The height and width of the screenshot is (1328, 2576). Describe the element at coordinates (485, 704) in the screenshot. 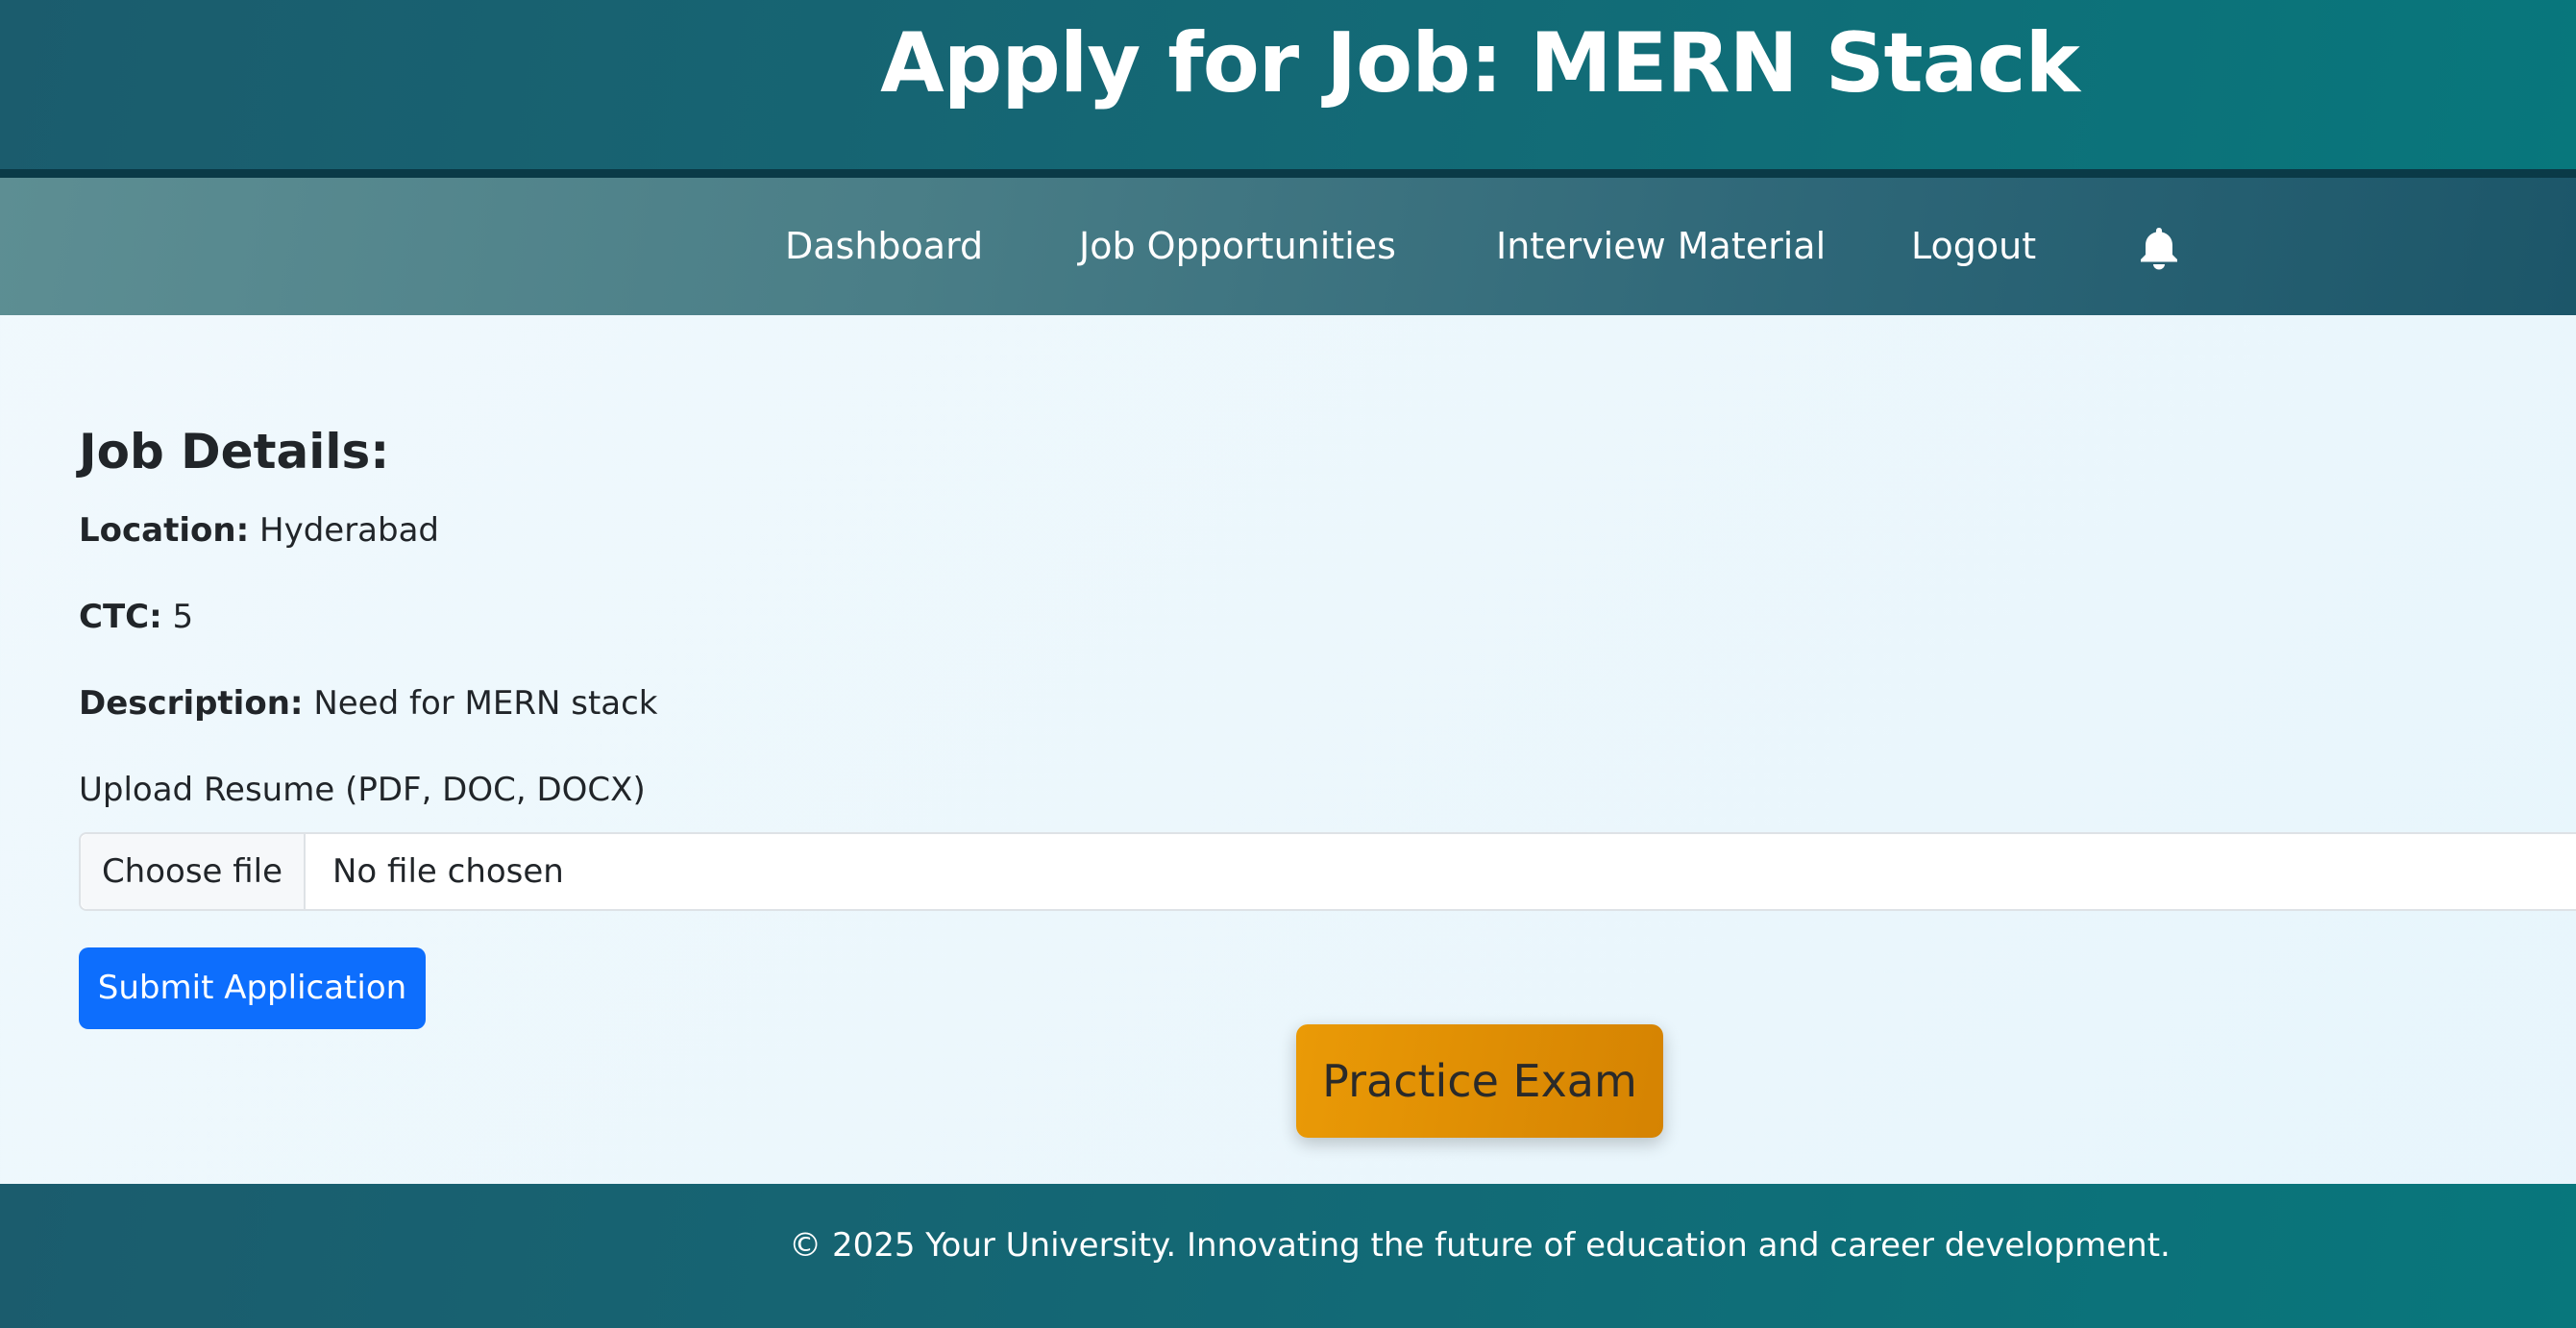

I see `description-value: Need for MERN stack` at that location.